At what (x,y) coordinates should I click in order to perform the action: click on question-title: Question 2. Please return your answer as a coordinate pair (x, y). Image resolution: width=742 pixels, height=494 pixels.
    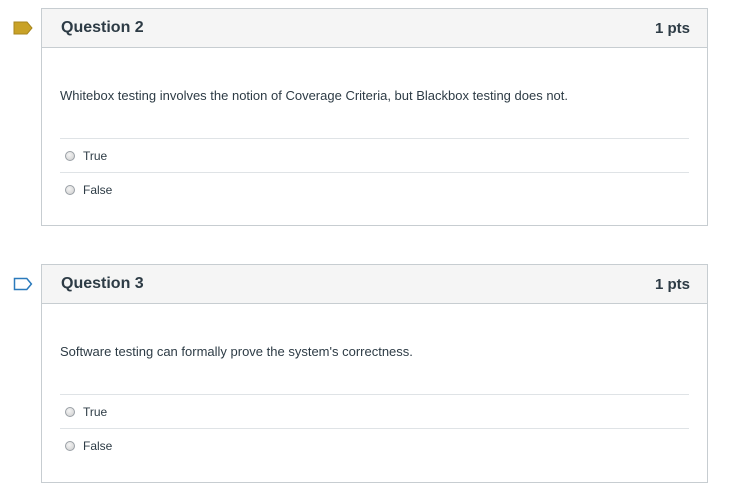
    Looking at the image, I should click on (102, 27).